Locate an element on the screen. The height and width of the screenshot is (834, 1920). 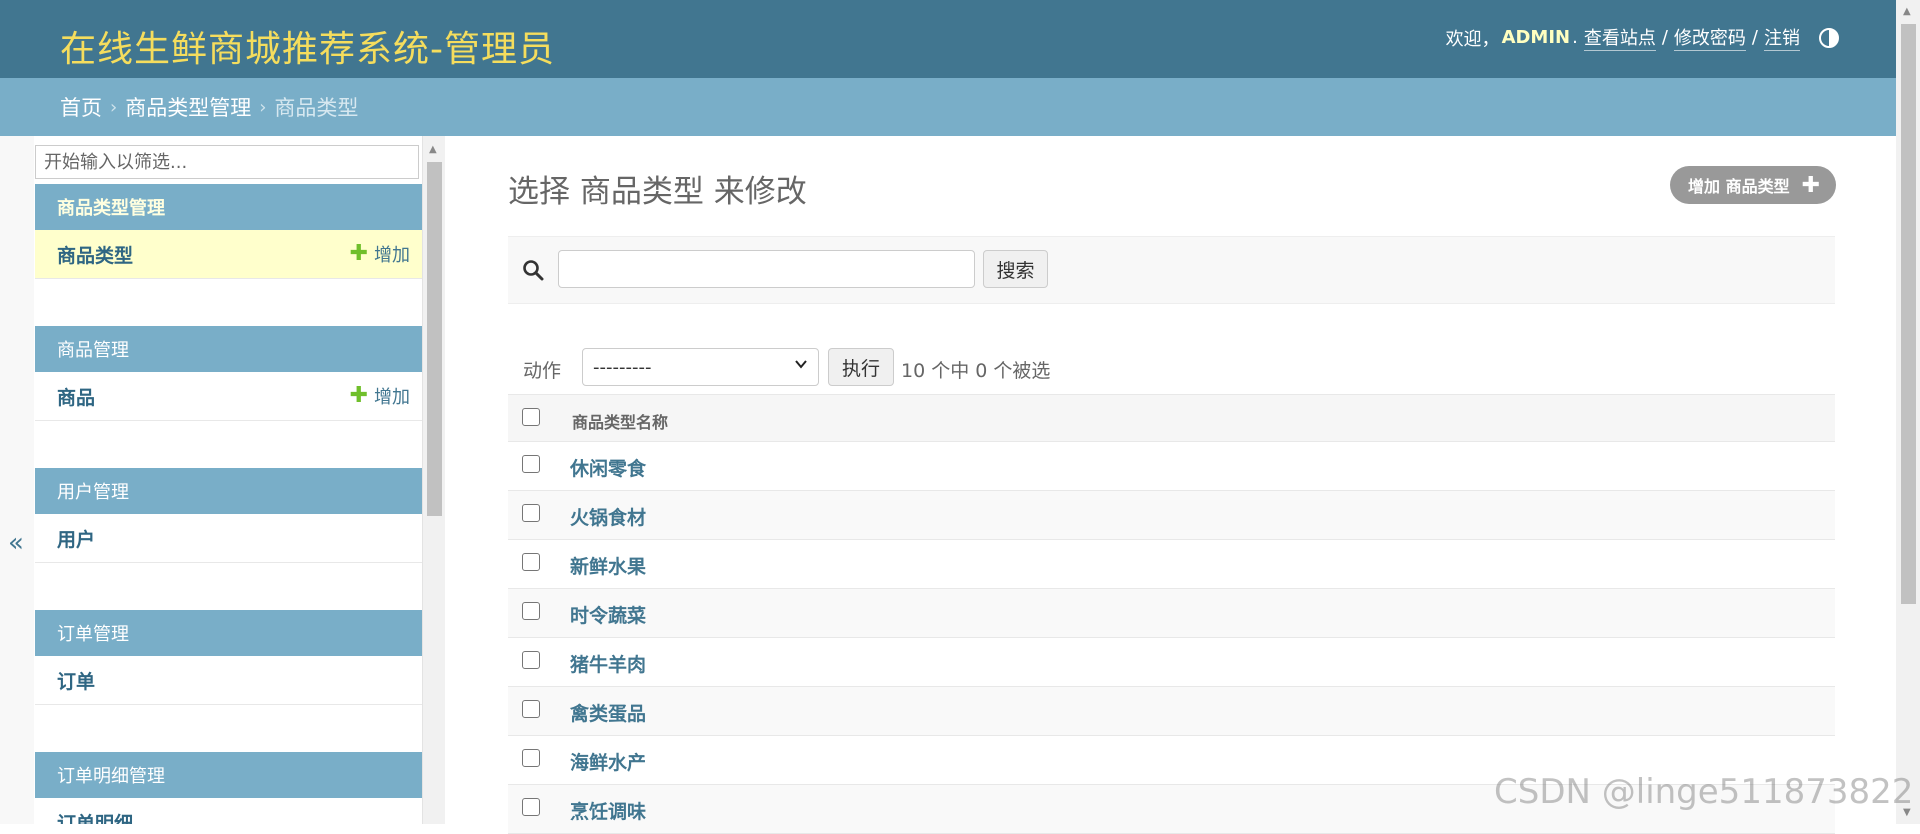
row-link: 火锅食材 is located at coordinates (608, 516).